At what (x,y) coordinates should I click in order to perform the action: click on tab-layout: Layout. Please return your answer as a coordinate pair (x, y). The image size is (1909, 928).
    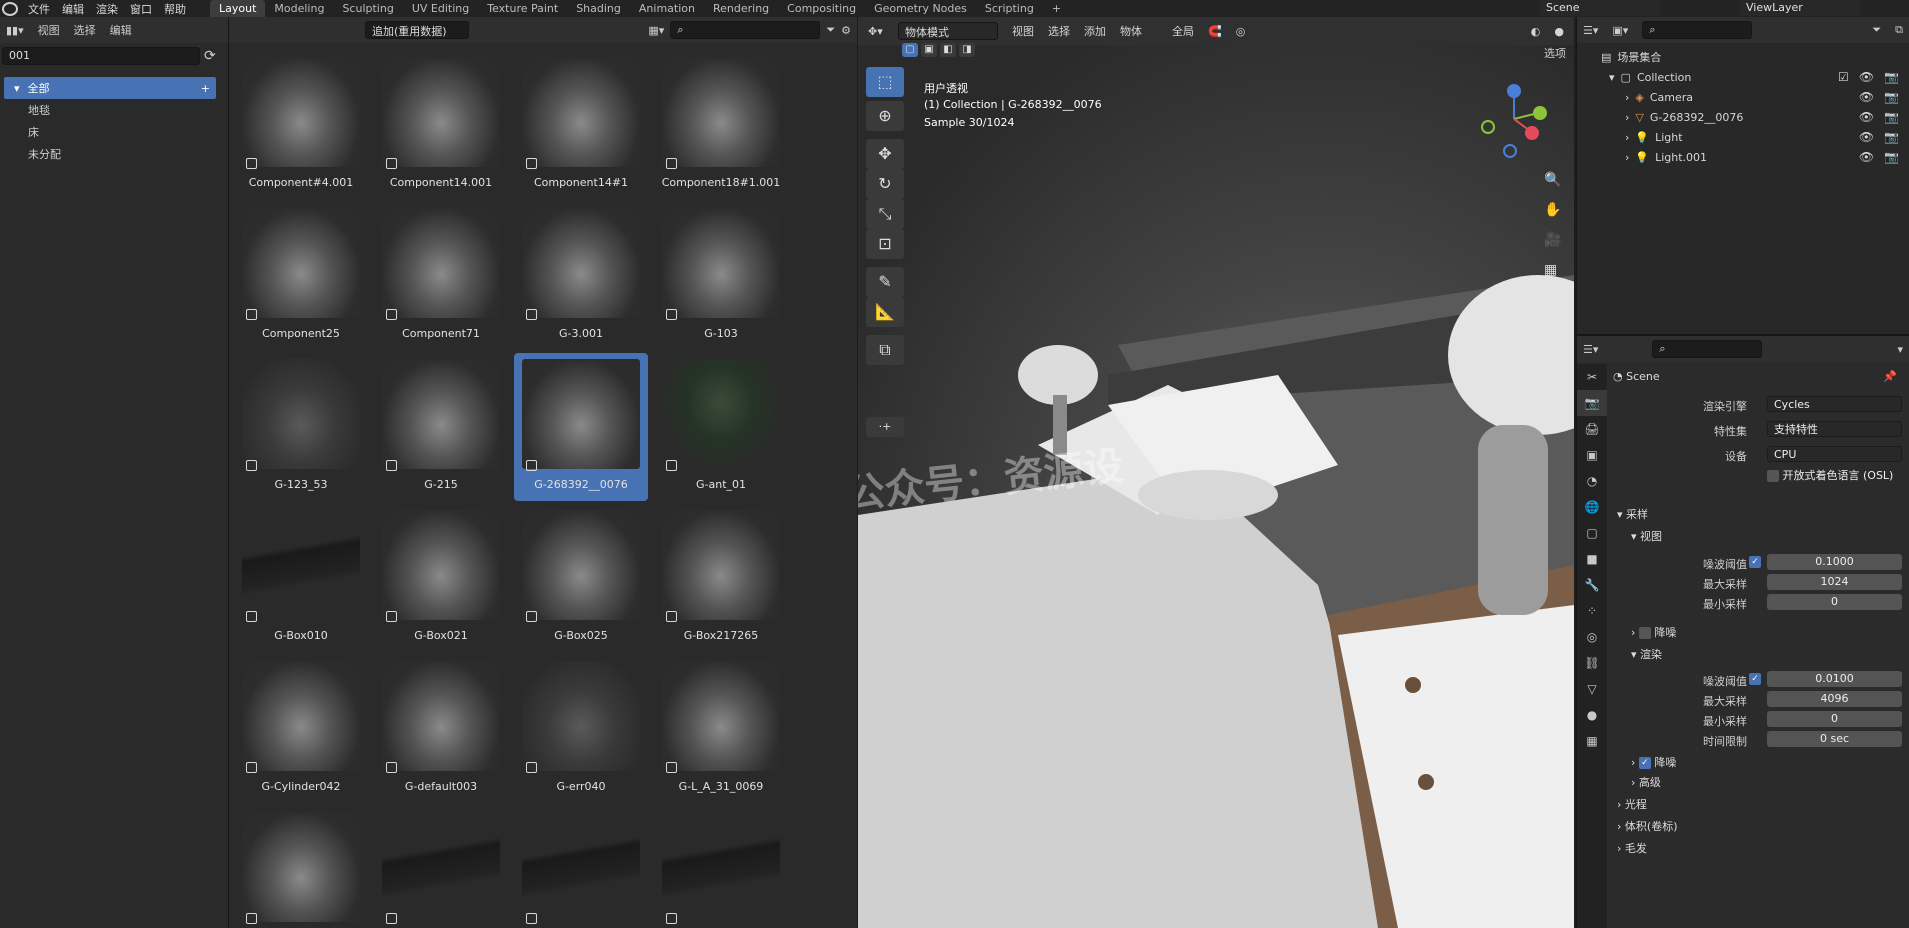
    Looking at the image, I should click on (238, 8).